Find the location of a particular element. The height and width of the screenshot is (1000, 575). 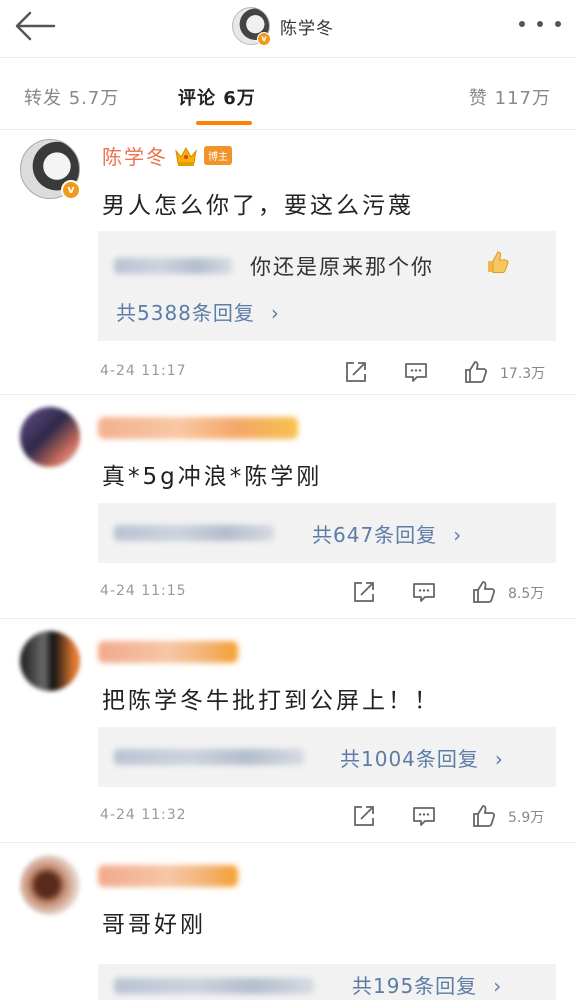

crown-icon is located at coordinates (186, 156).